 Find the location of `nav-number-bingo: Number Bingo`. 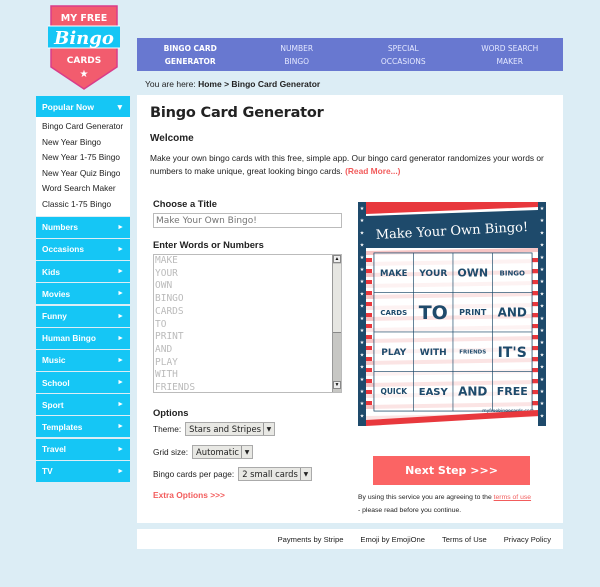

nav-number-bingo: Number Bingo is located at coordinates (297, 54).